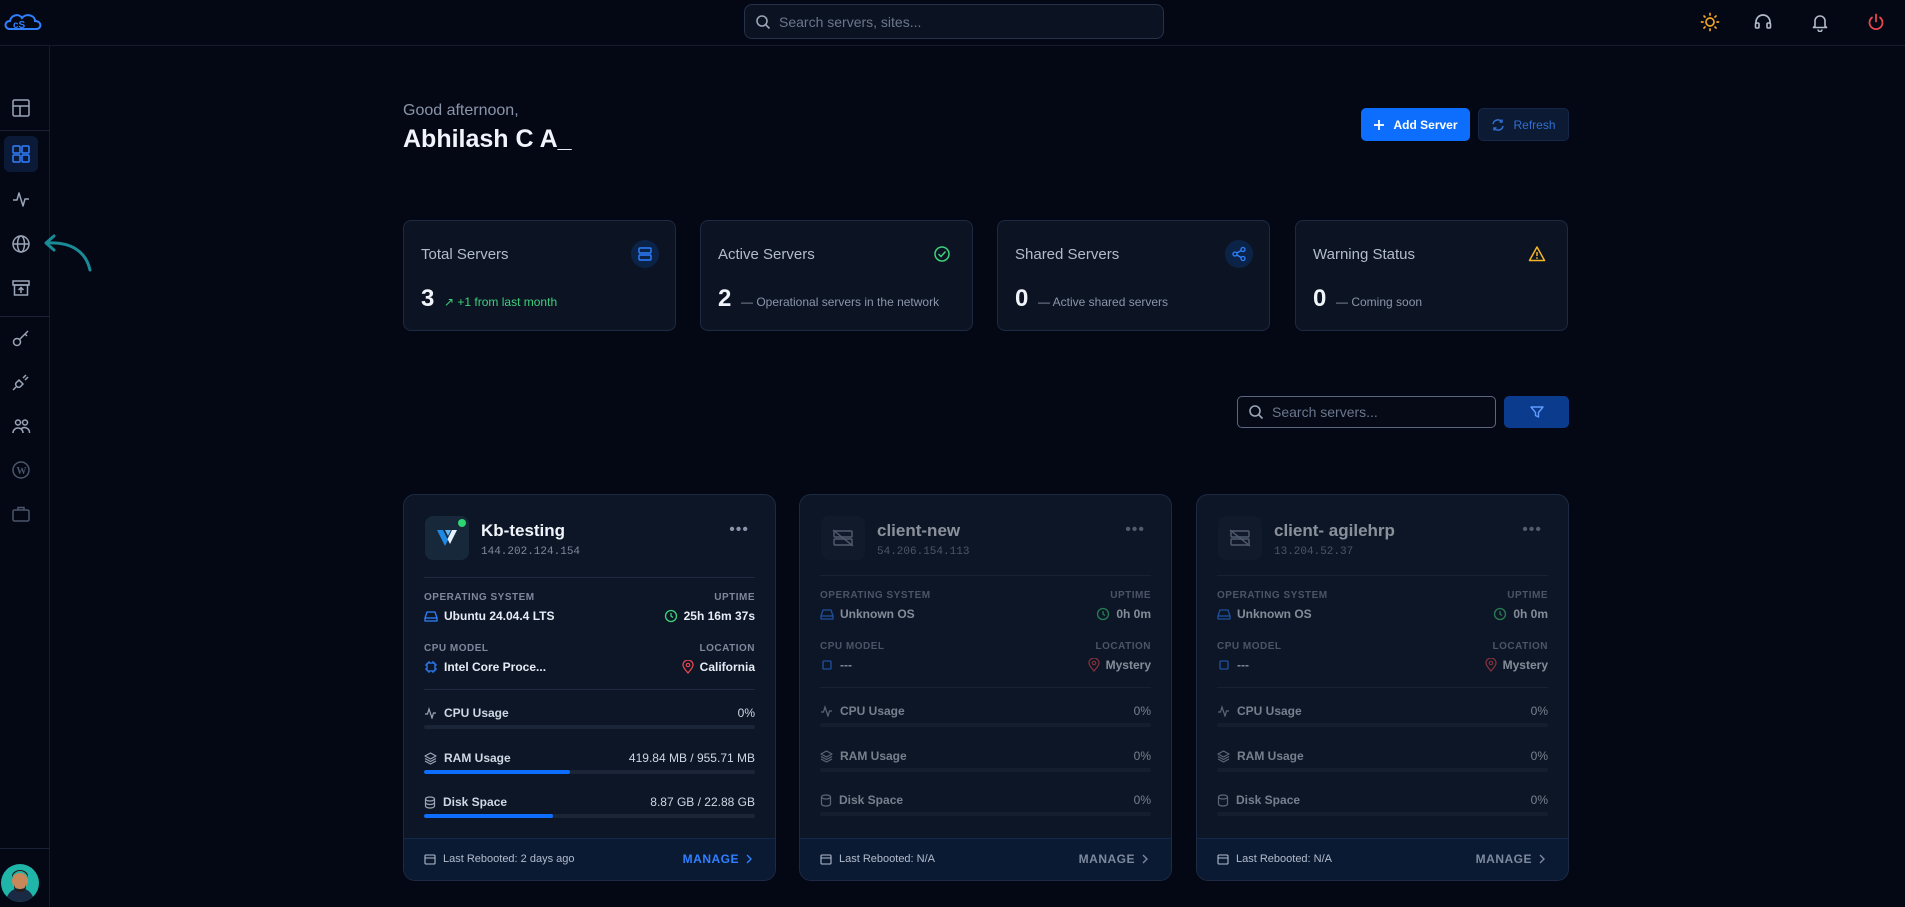 This screenshot has width=1905, height=907. Describe the element at coordinates (1876, 22) in the screenshot. I see `power-icon` at that location.